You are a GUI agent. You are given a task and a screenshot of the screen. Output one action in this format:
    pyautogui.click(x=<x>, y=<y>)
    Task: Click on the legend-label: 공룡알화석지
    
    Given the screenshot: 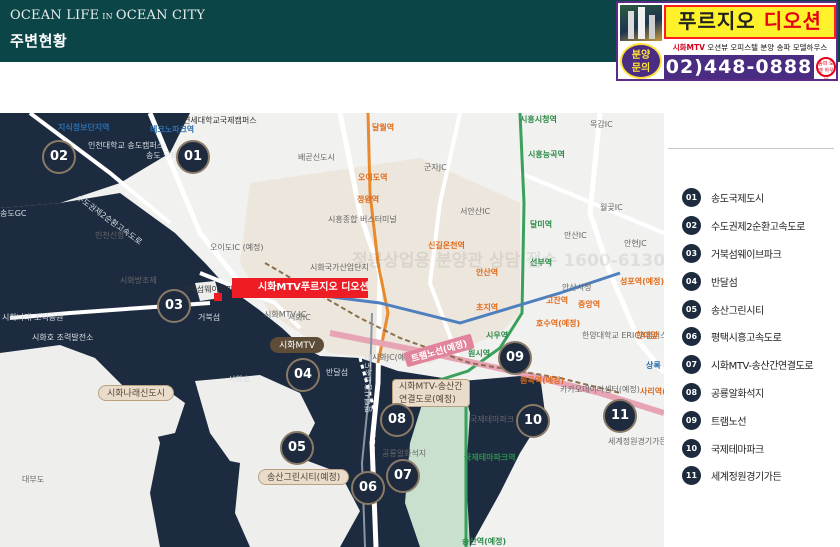 What is the action you would take?
    pyautogui.click(x=737, y=394)
    